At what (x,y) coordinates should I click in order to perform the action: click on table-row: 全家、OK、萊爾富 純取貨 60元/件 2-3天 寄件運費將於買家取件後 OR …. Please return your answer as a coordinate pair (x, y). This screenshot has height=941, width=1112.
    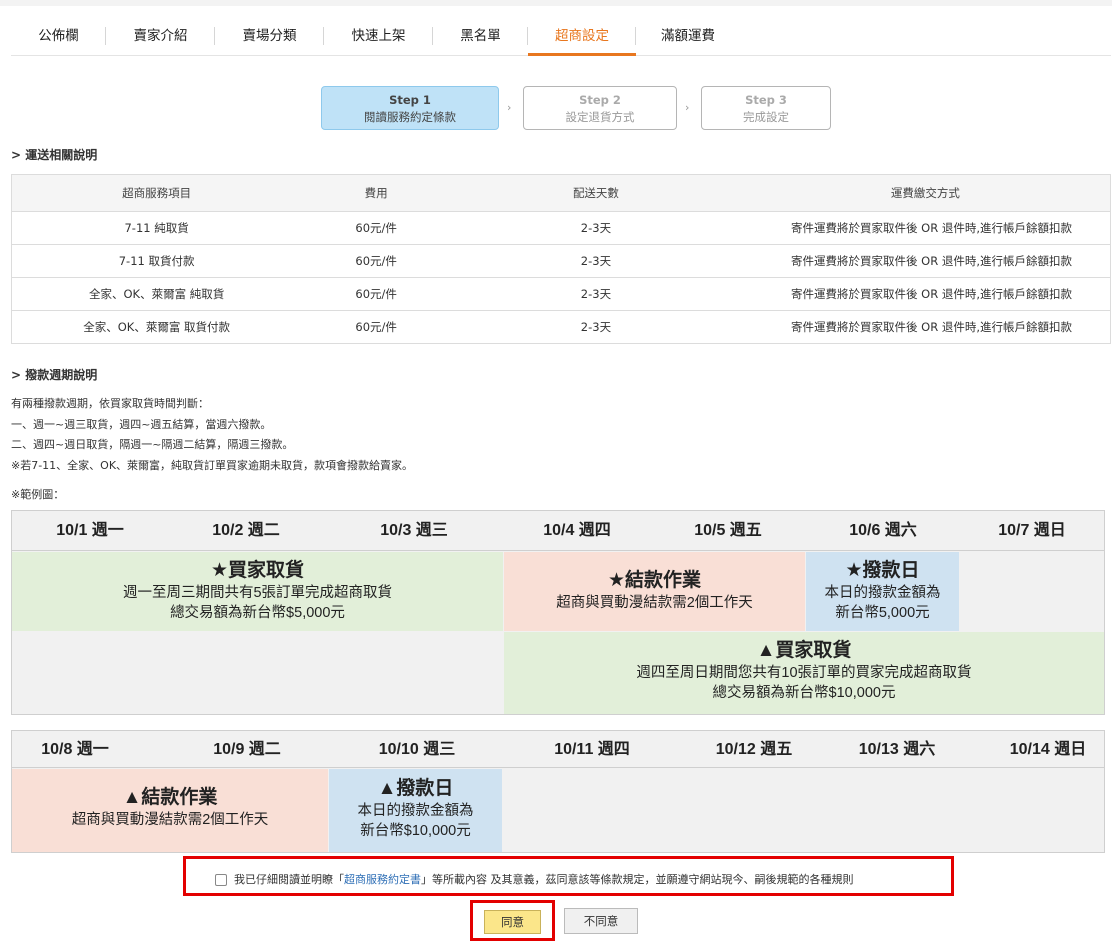
    Looking at the image, I should click on (561, 294).